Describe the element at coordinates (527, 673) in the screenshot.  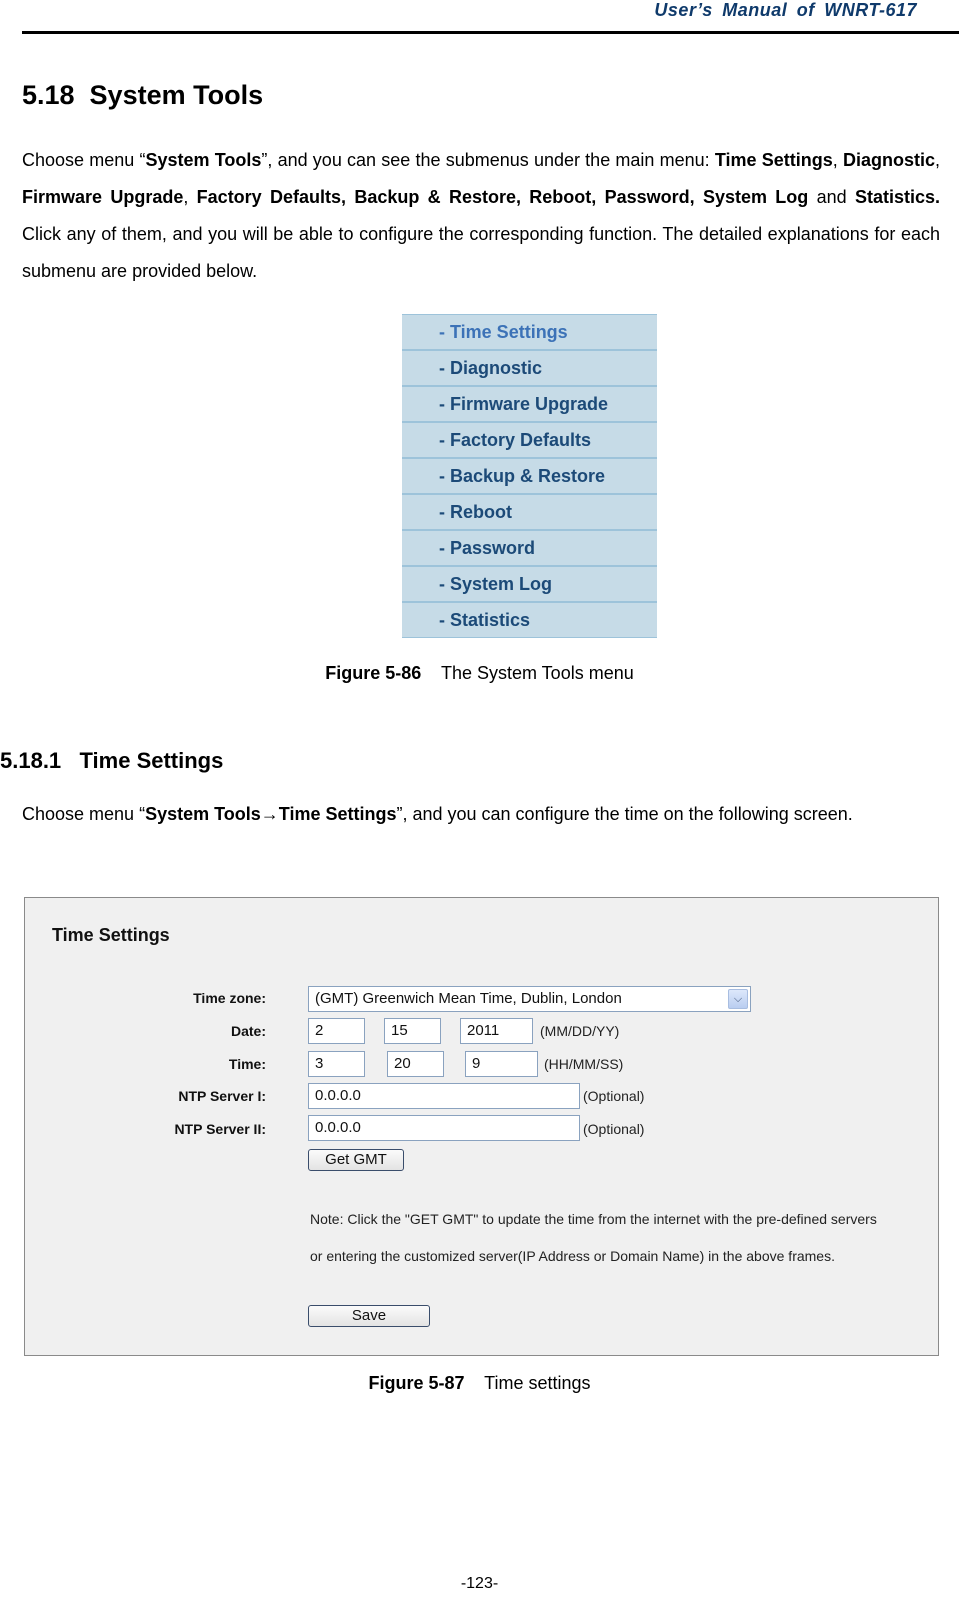
I see `figure-text: The System Tools menu` at that location.